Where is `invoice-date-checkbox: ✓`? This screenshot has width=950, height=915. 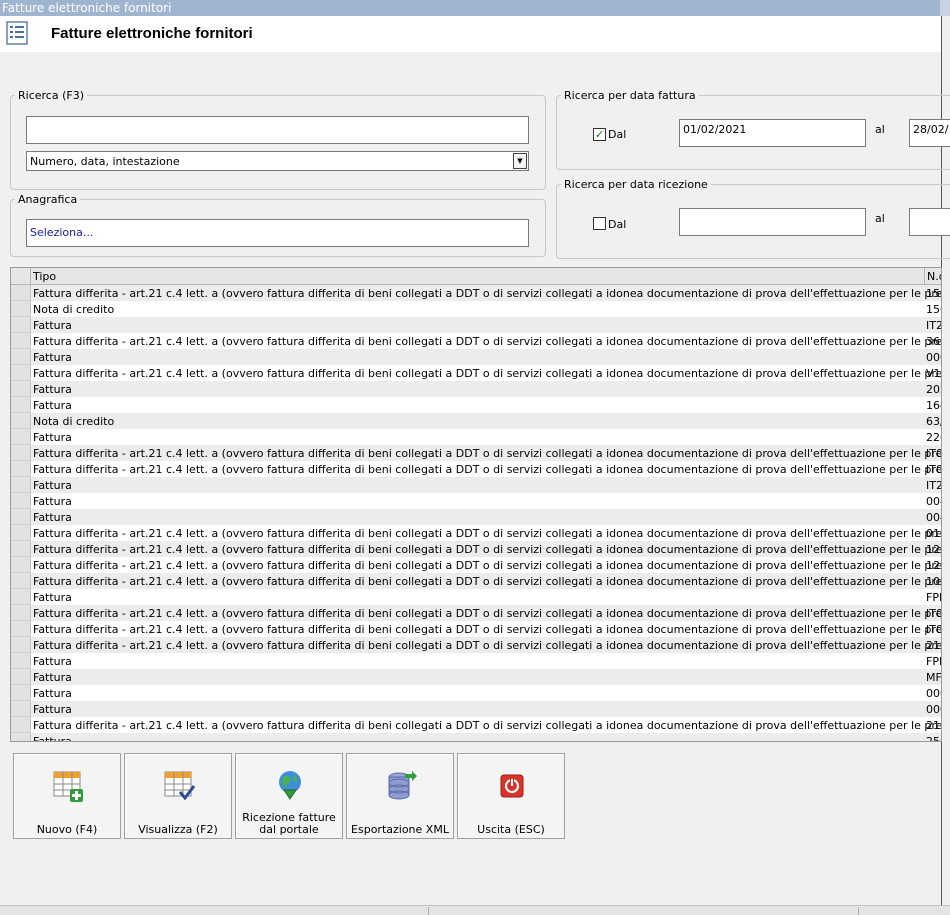
invoice-date-checkbox: ✓ is located at coordinates (599, 134).